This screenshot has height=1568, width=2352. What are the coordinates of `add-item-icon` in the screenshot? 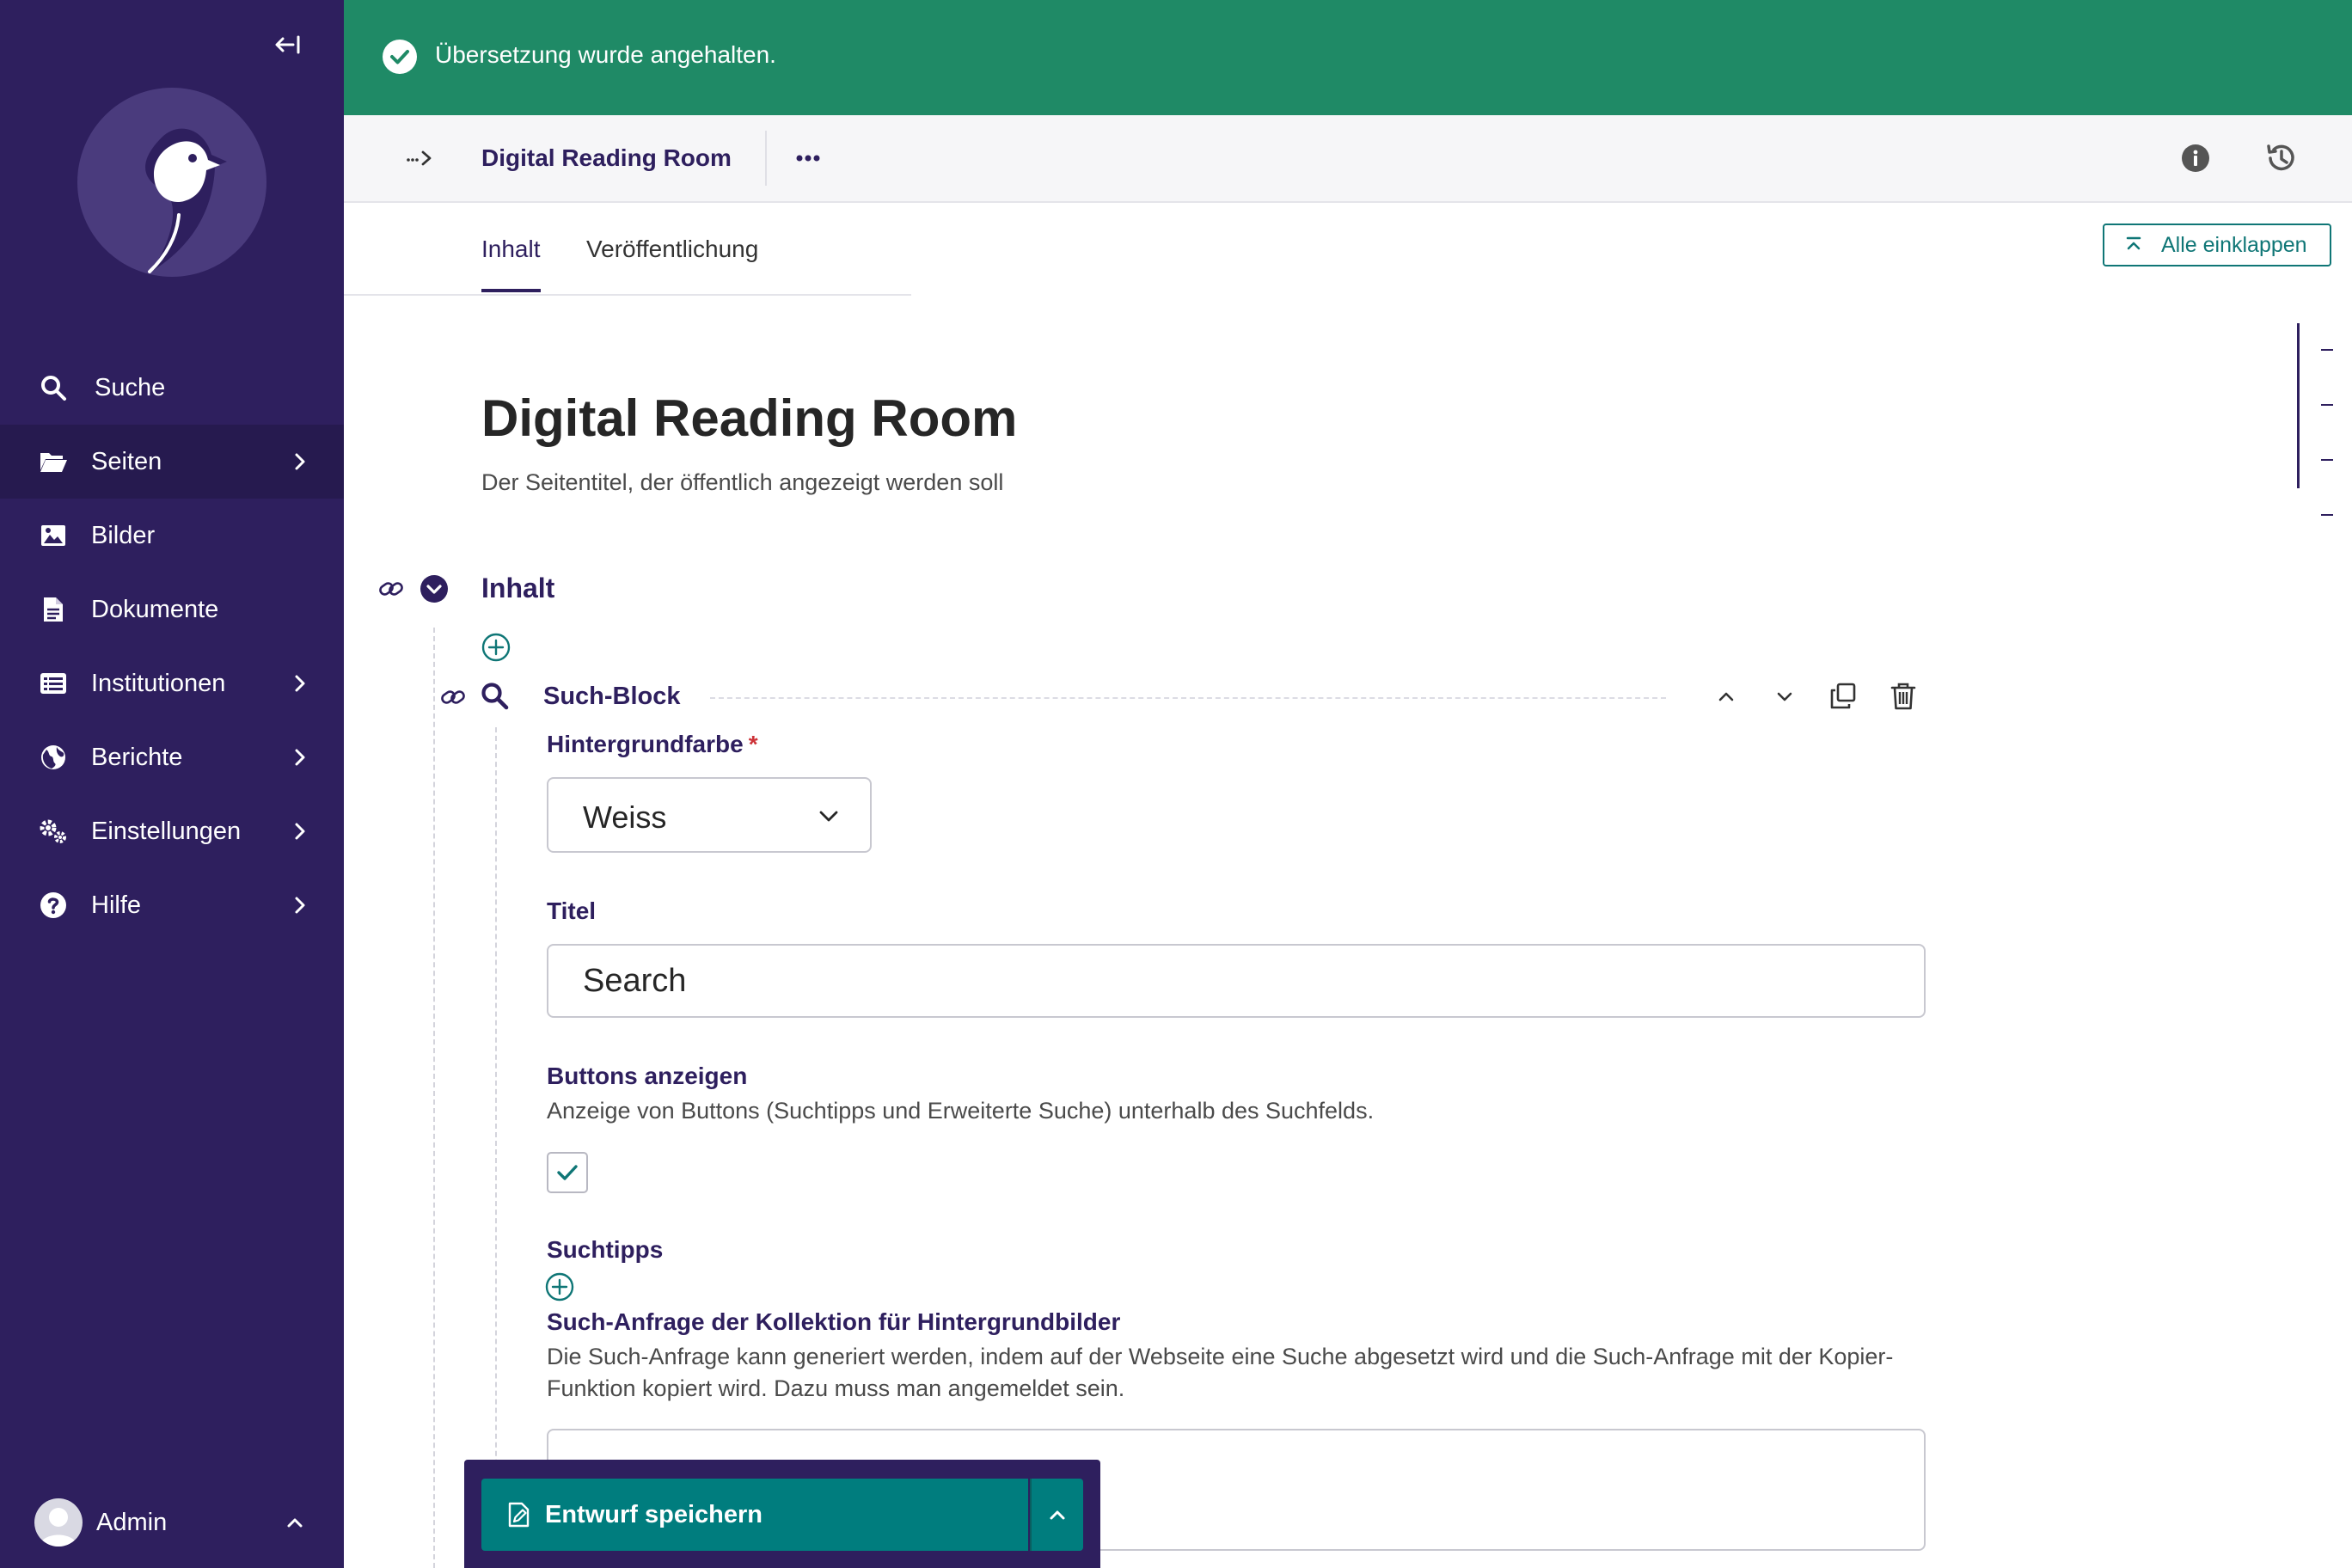 It's located at (559, 1287).